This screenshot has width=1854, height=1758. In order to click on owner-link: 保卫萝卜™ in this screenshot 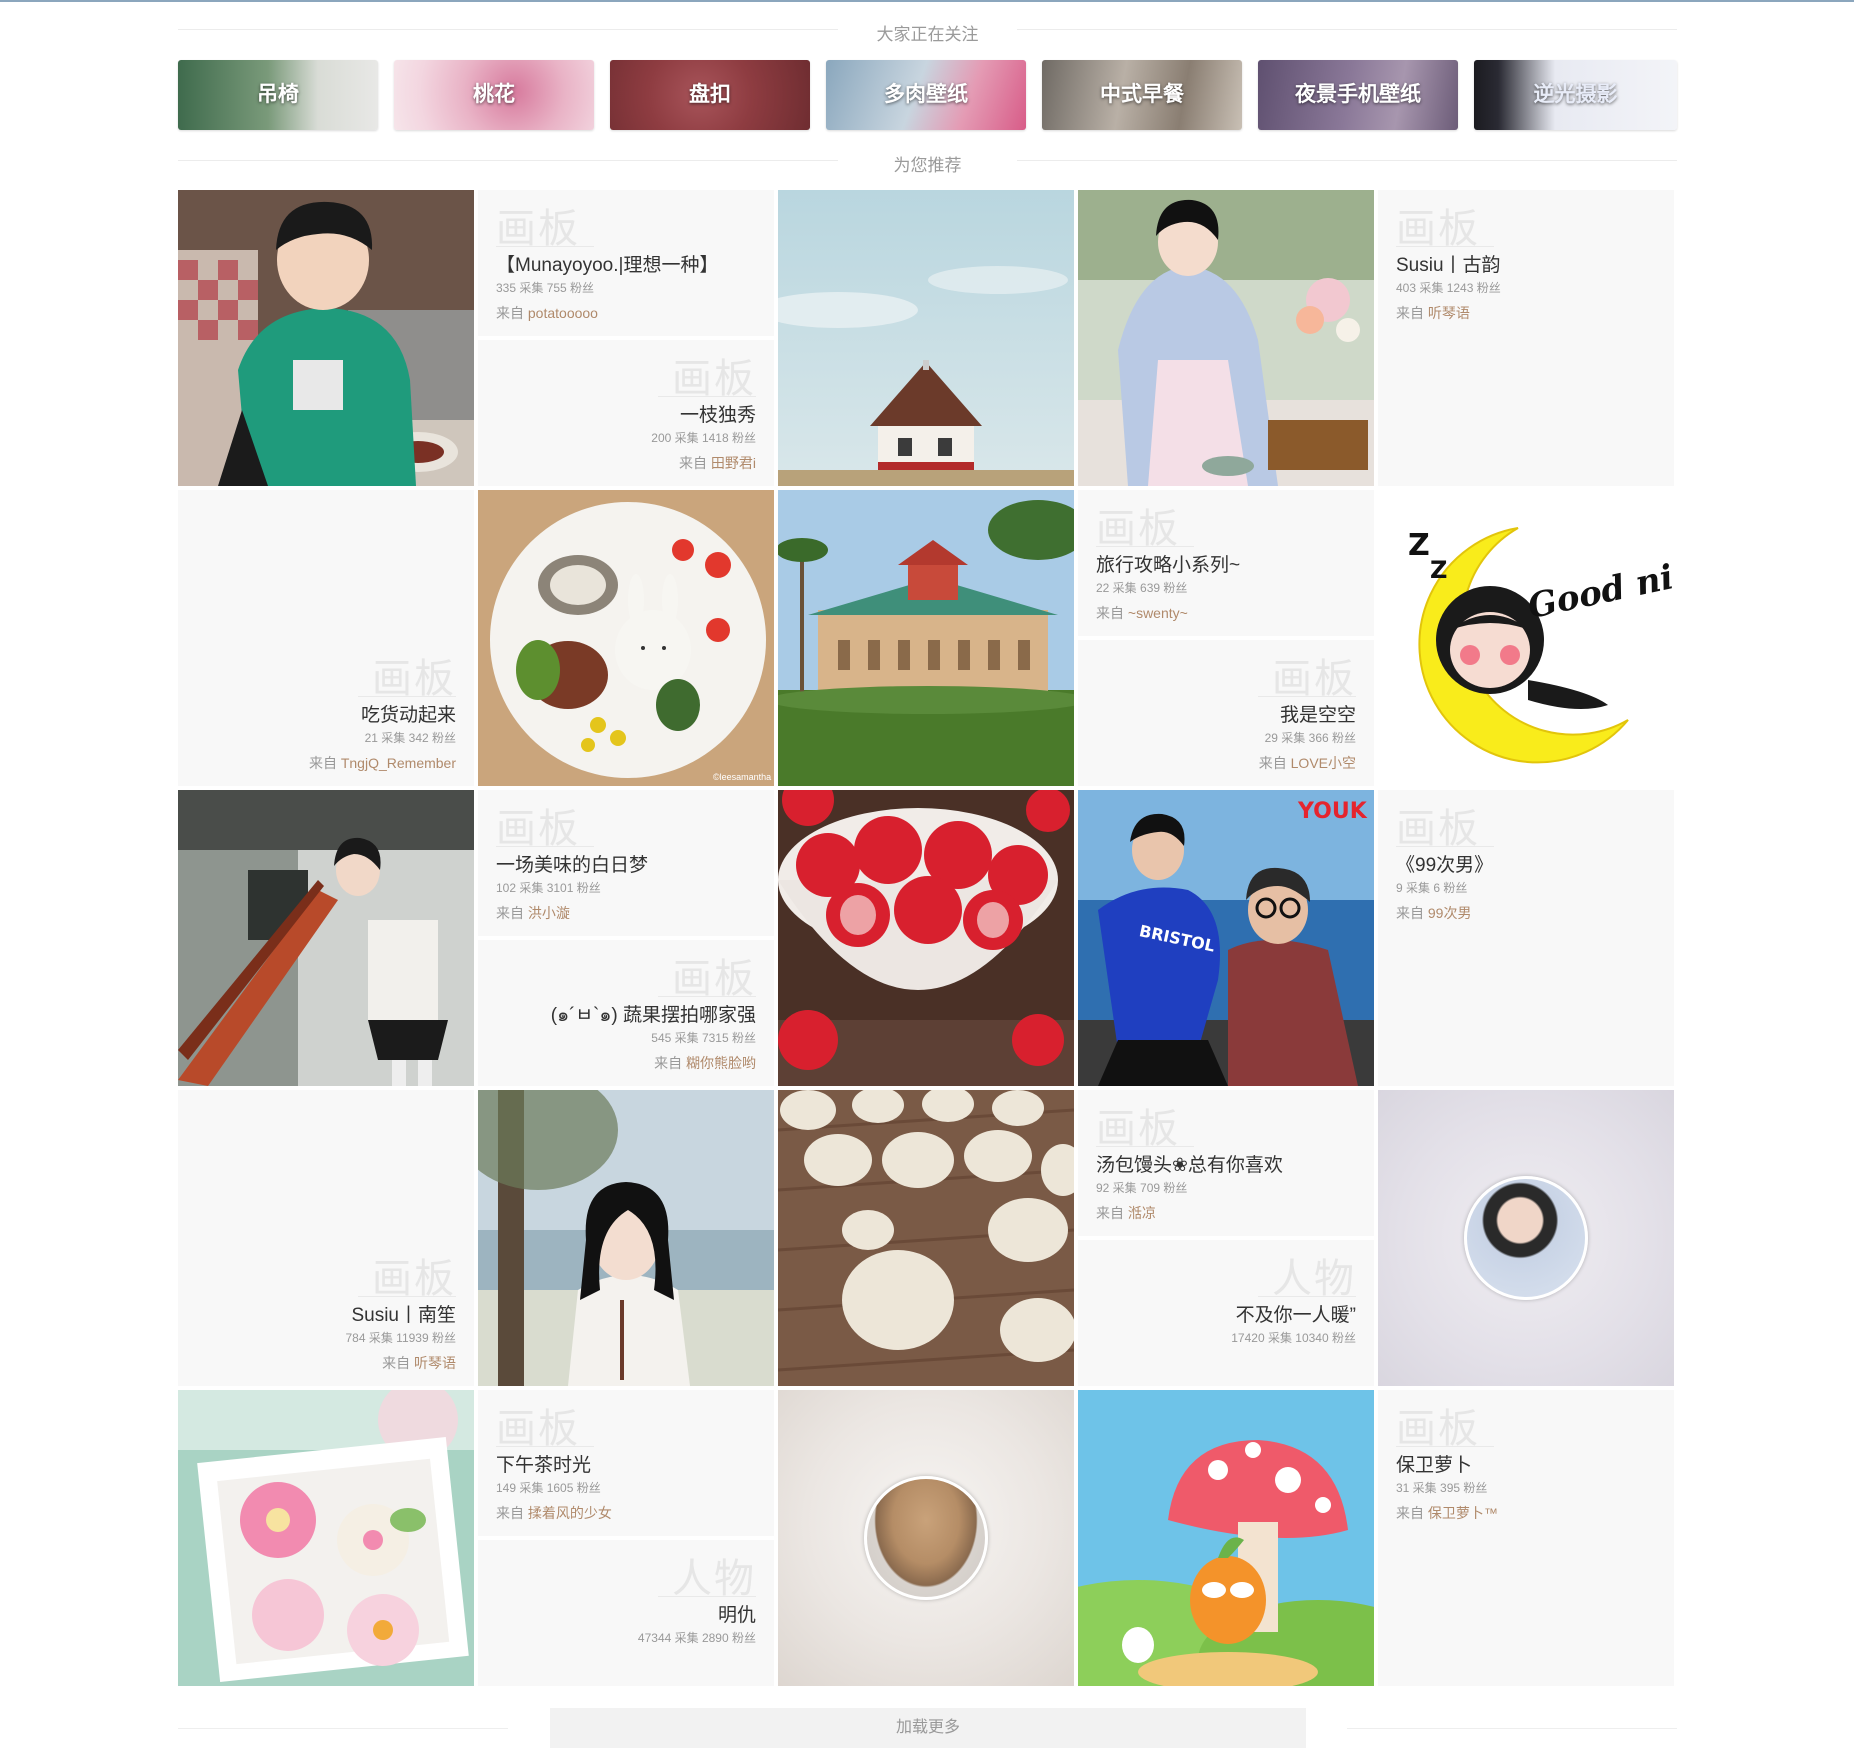, I will do `click(1463, 1513)`.